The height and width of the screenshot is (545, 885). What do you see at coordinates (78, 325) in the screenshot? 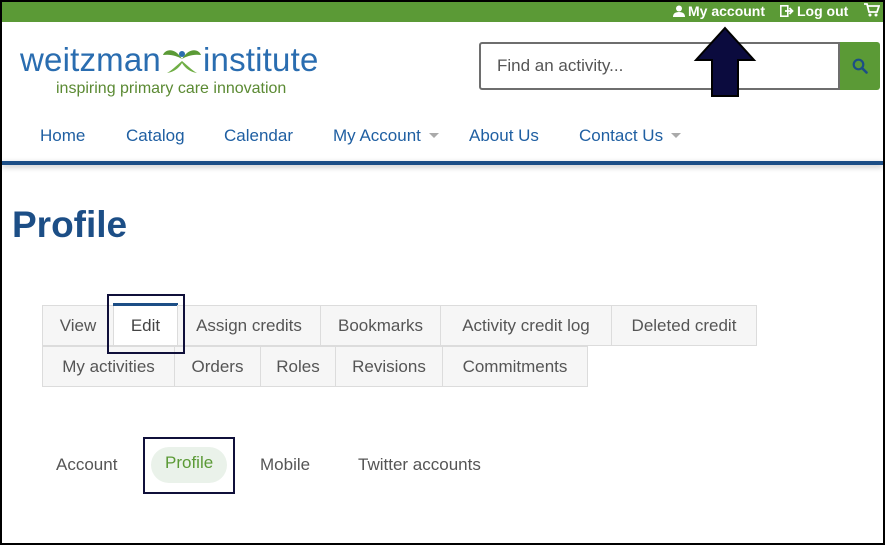
I see `tab-view: View` at bounding box center [78, 325].